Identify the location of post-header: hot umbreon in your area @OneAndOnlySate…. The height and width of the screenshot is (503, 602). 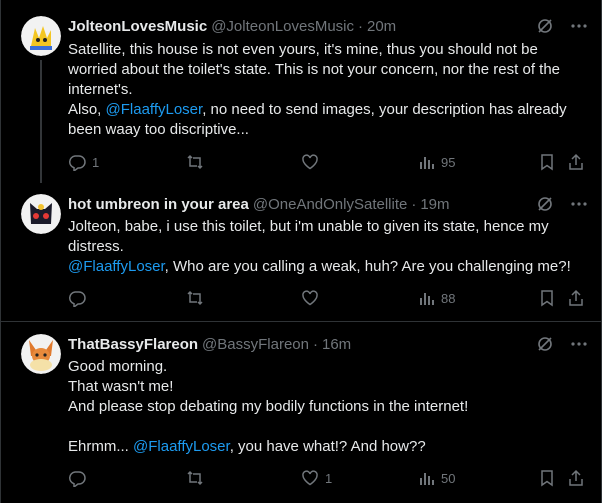
(328, 204).